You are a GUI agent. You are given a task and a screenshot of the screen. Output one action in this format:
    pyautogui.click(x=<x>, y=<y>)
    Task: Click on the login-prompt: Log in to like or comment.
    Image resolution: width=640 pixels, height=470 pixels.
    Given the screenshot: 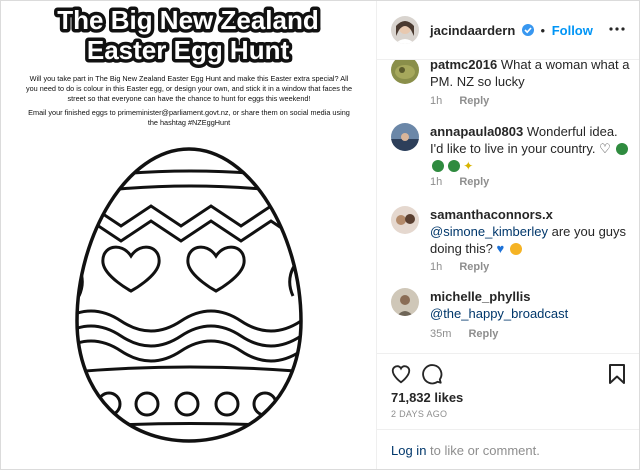 What is the action you would take?
    pyautogui.click(x=465, y=450)
    